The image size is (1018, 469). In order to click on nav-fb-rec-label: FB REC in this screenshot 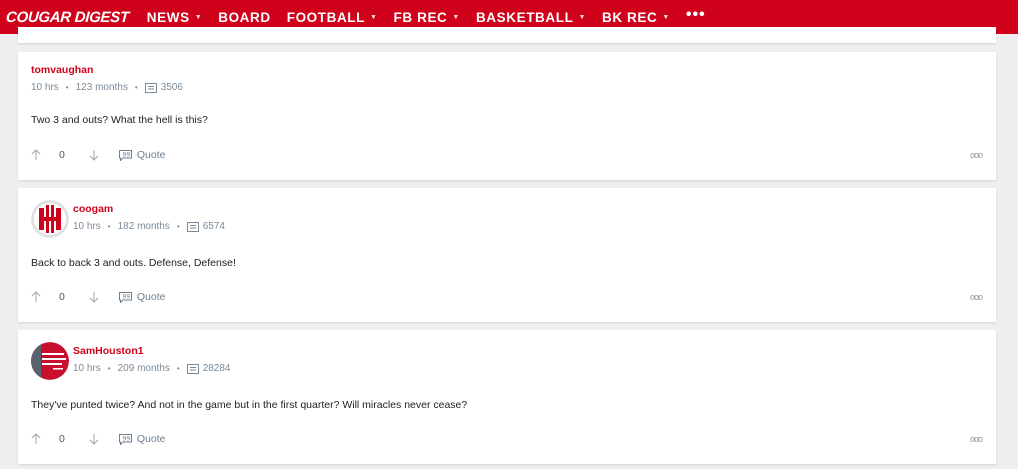, I will do `click(420, 17)`.